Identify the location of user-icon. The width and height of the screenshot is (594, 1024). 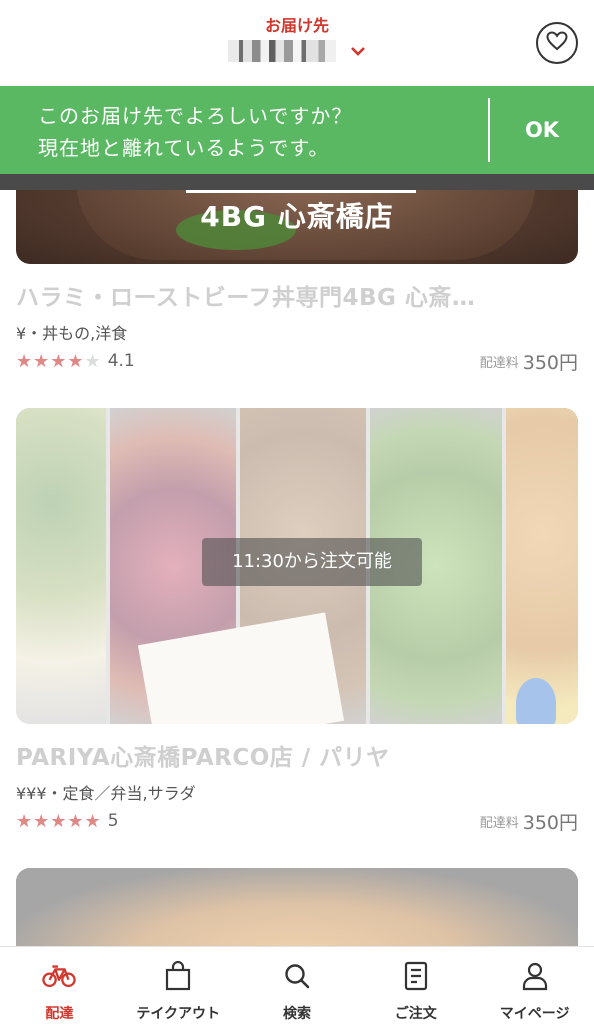
(535, 976).